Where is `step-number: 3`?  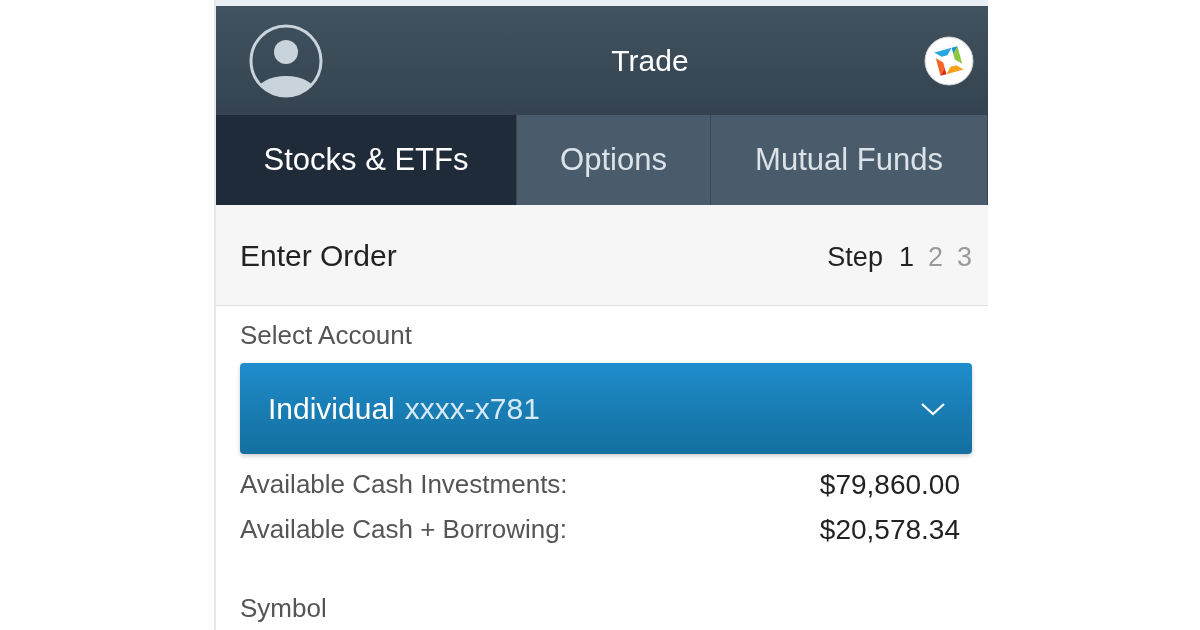 step-number: 3 is located at coordinates (964, 257).